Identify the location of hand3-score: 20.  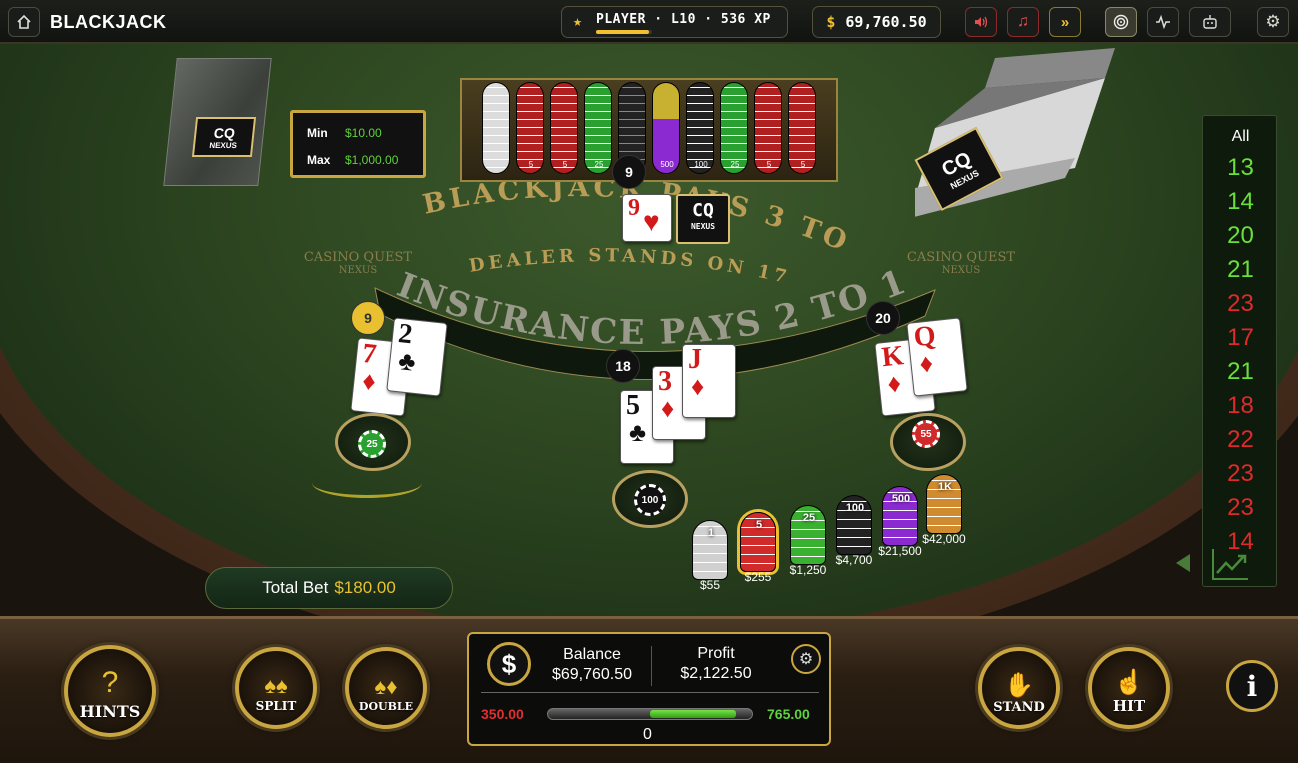
(883, 318).